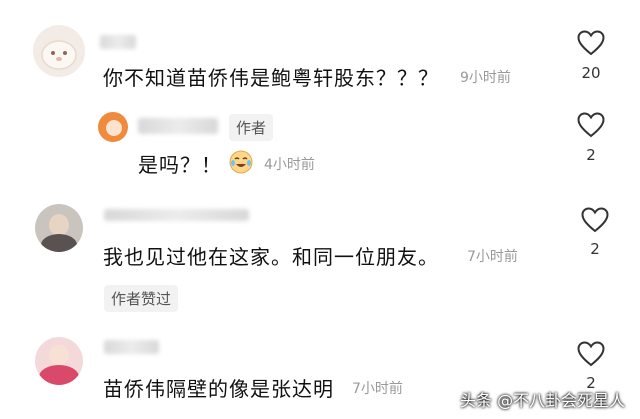 The width and height of the screenshot is (640, 419). Describe the element at coordinates (591, 73) in the screenshot. I see `like-count: 20` at that location.